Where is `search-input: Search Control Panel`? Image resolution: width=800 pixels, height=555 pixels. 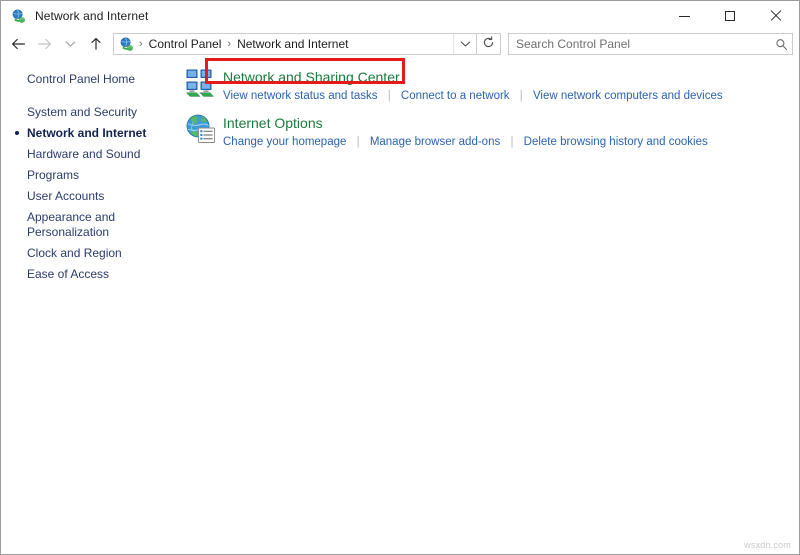 search-input: Search Control Panel is located at coordinates (639, 44).